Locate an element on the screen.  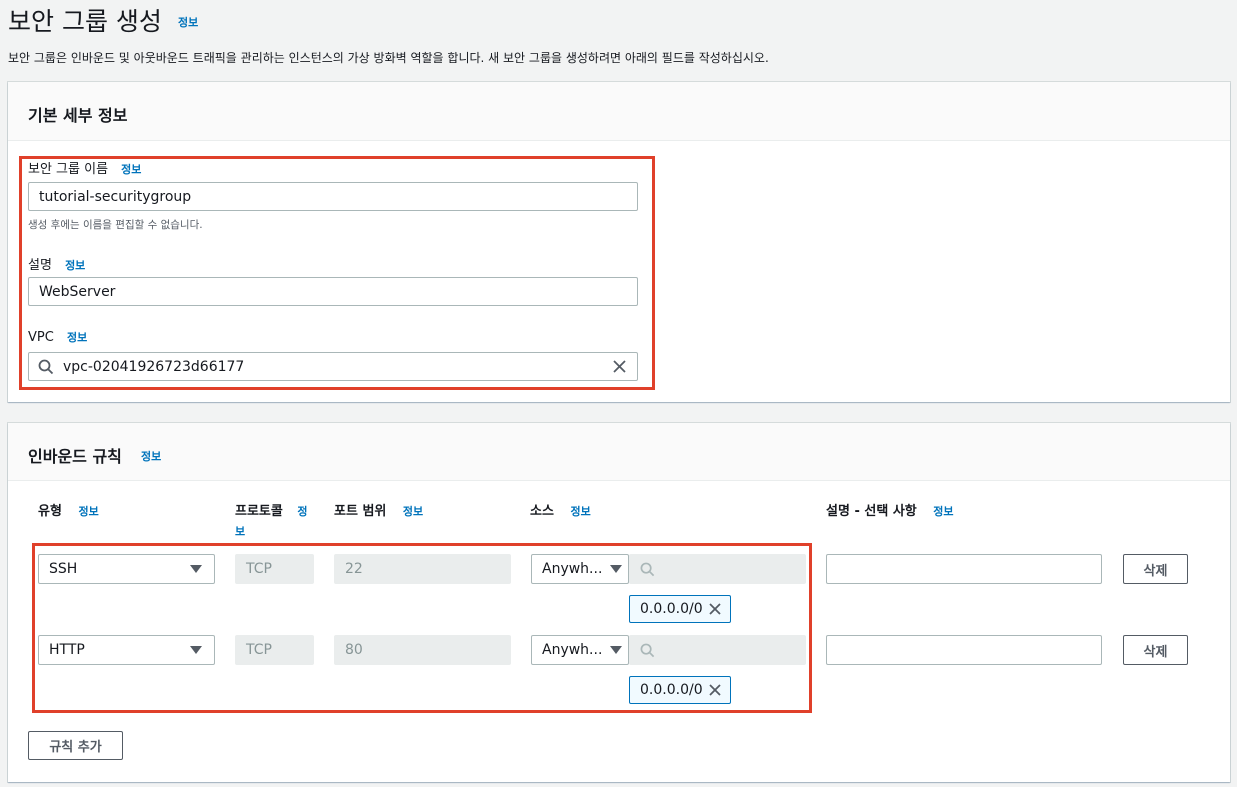
rule-type-value: SSH is located at coordinates (63, 569).